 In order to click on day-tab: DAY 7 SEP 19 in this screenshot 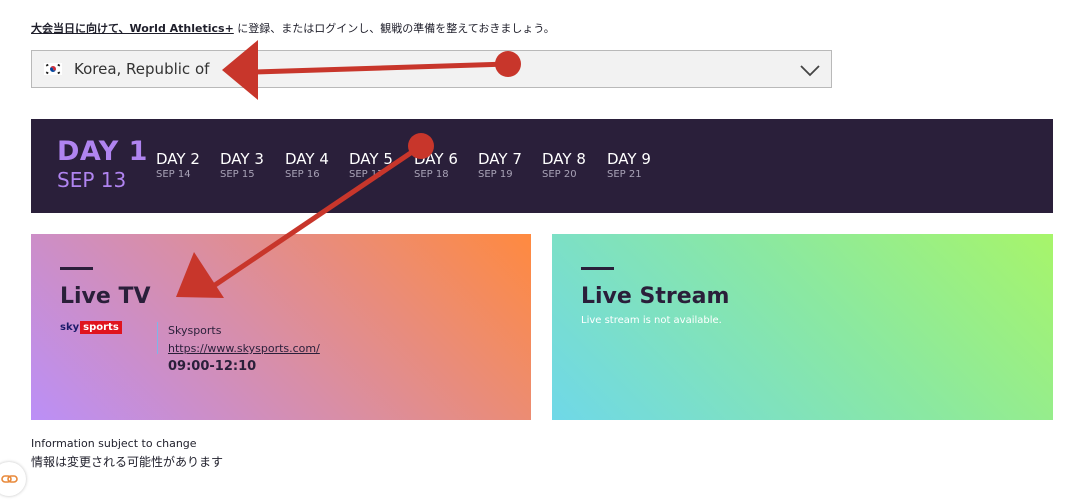, I will do `click(500, 166)`.